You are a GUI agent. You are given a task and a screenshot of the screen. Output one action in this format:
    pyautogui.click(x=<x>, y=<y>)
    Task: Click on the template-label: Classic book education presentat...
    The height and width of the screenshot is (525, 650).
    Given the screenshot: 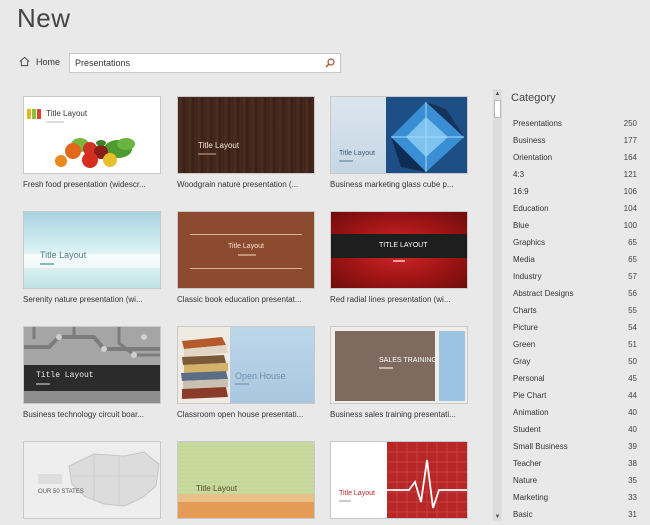 What is the action you would take?
    pyautogui.click(x=239, y=299)
    